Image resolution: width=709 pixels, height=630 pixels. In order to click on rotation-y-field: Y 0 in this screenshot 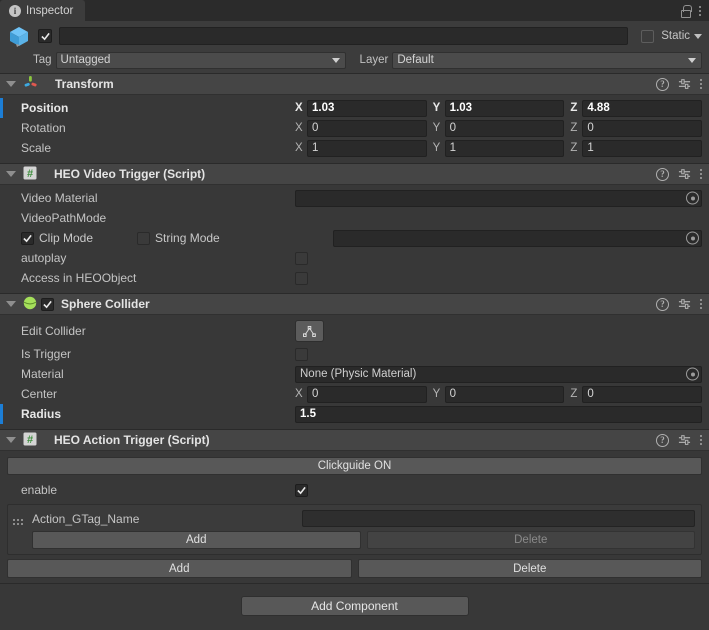, I will do `click(499, 128)`.